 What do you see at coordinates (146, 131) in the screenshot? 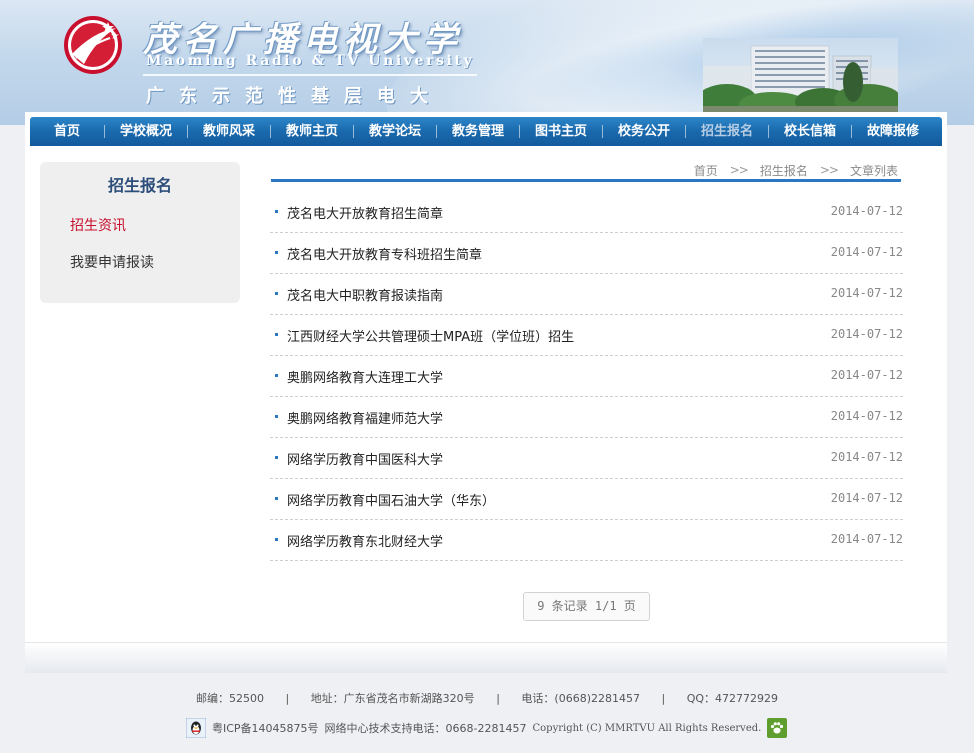
I see `nav-item-1: 学校概况` at bounding box center [146, 131].